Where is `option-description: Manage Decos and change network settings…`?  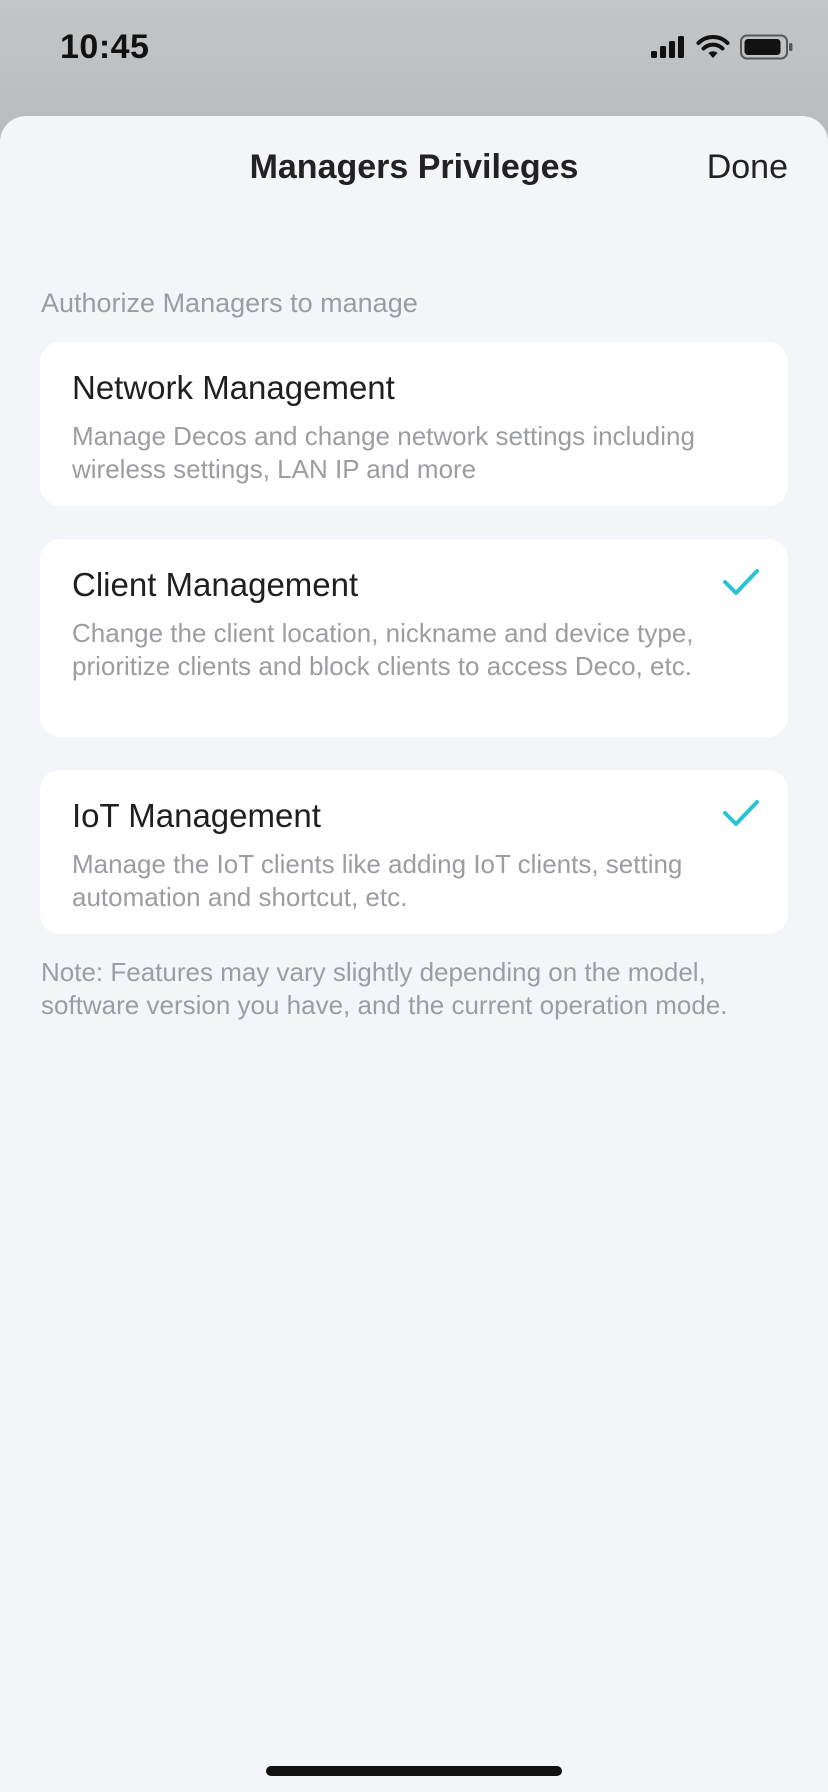
option-description: Manage Decos and change network settings… is located at coordinates (383, 452).